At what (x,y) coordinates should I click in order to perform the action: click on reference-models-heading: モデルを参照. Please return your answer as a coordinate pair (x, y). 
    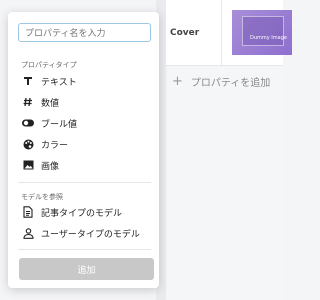
    Looking at the image, I should click on (42, 197).